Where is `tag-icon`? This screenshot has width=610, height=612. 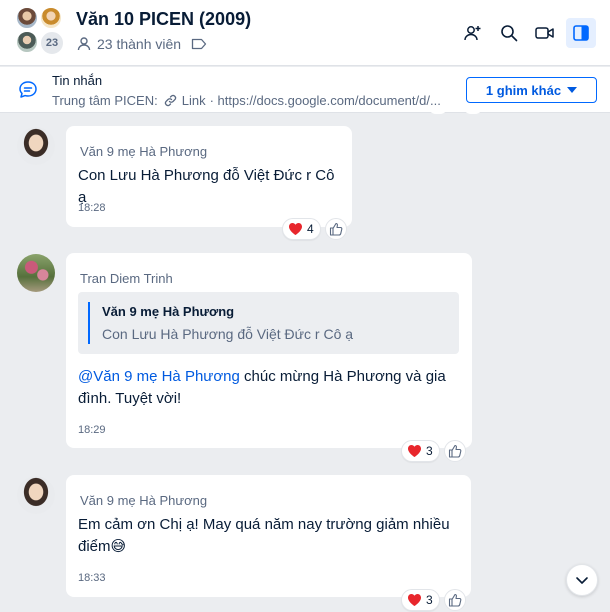
tag-icon is located at coordinates (201, 44).